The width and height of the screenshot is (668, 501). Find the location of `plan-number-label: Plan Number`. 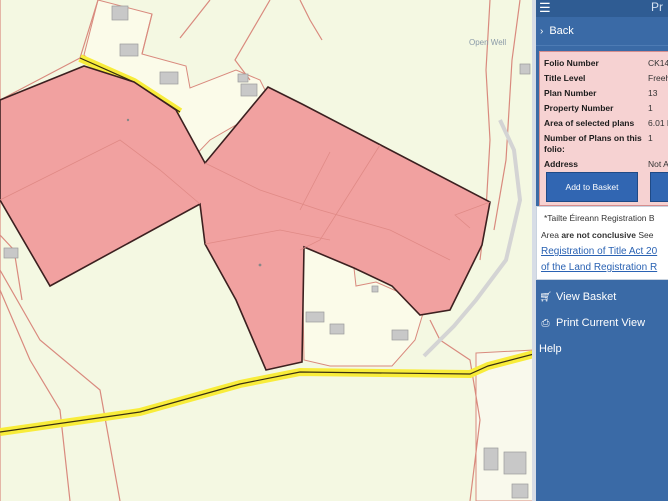

plan-number-label: Plan Number is located at coordinates (570, 93).